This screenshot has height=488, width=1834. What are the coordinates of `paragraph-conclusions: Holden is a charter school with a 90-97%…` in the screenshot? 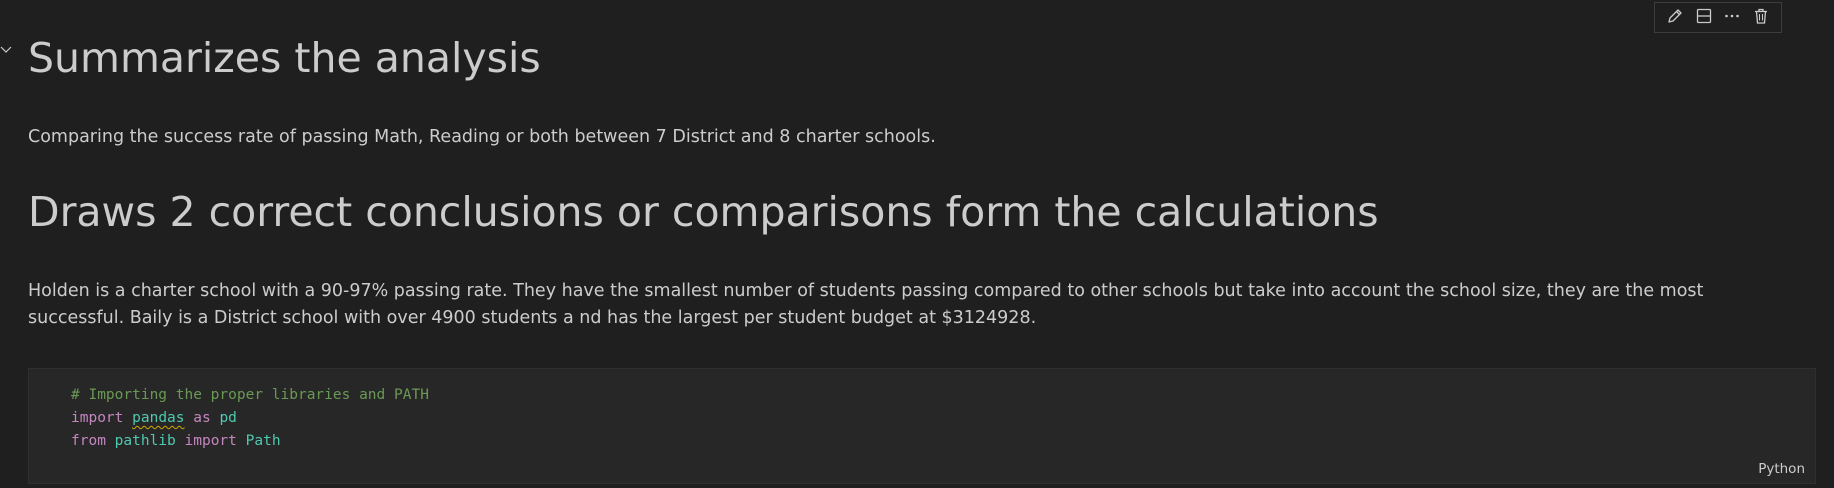 It's located at (866, 304).